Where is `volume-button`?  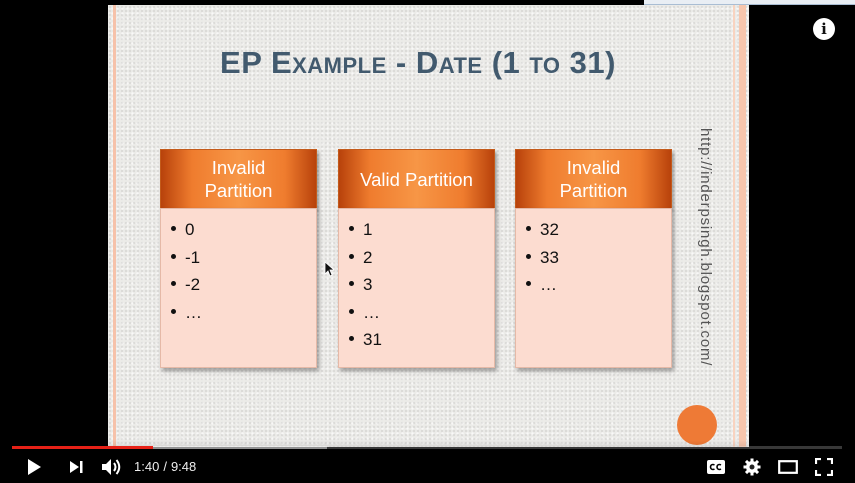
volume-button is located at coordinates (112, 467).